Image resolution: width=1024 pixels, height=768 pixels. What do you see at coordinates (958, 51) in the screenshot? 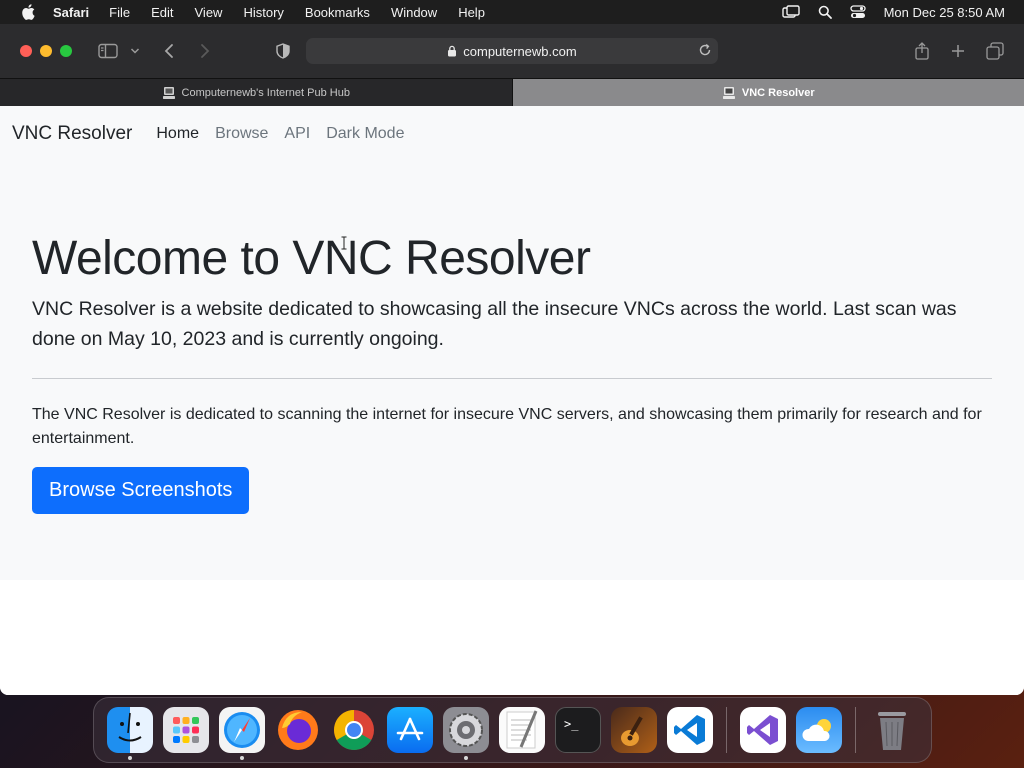
I see `new-tab-icon` at bounding box center [958, 51].